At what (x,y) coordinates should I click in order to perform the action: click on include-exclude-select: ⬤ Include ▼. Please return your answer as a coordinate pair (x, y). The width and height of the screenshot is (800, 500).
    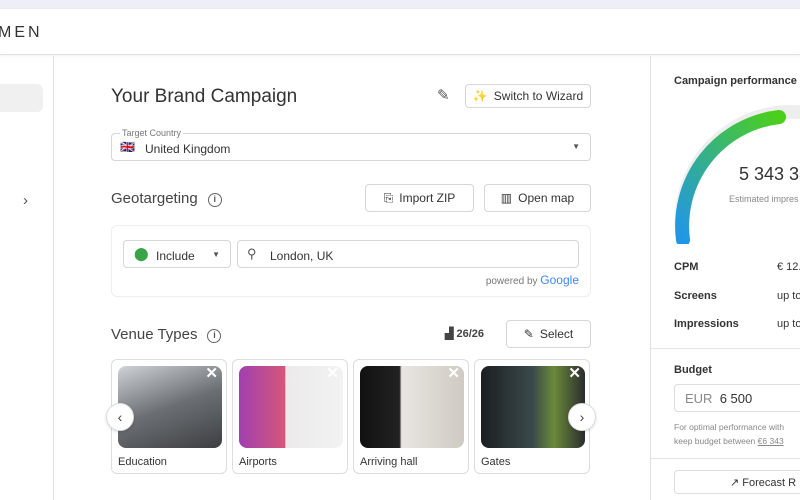
    Looking at the image, I should click on (177, 254).